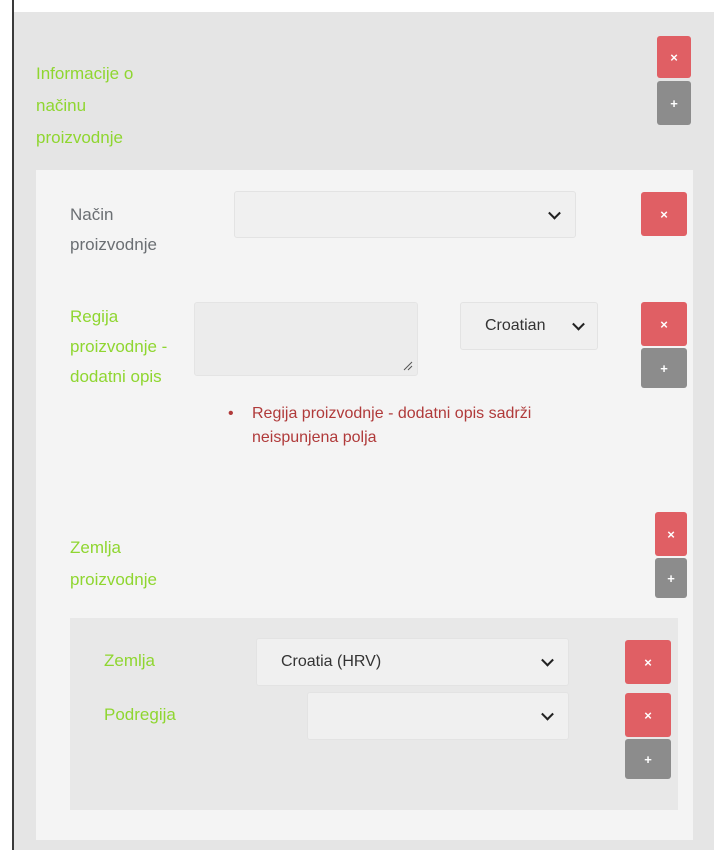 The height and width of the screenshot is (850, 727). I want to click on country-block-remove-button: ×, so click(671, 534).